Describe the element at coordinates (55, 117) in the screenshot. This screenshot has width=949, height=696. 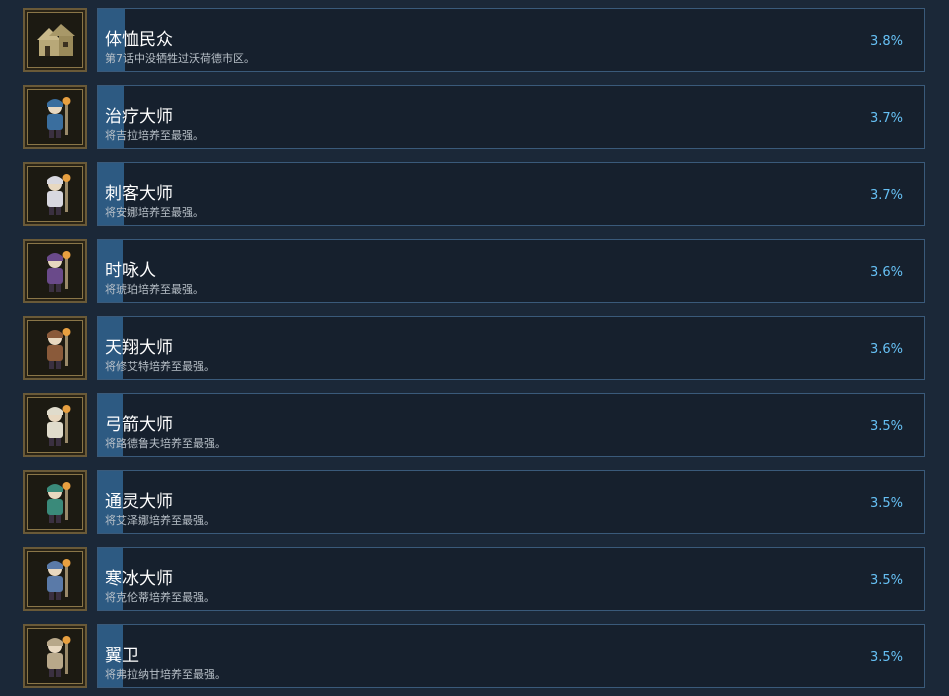
I see `healer-character-icon` at that location.